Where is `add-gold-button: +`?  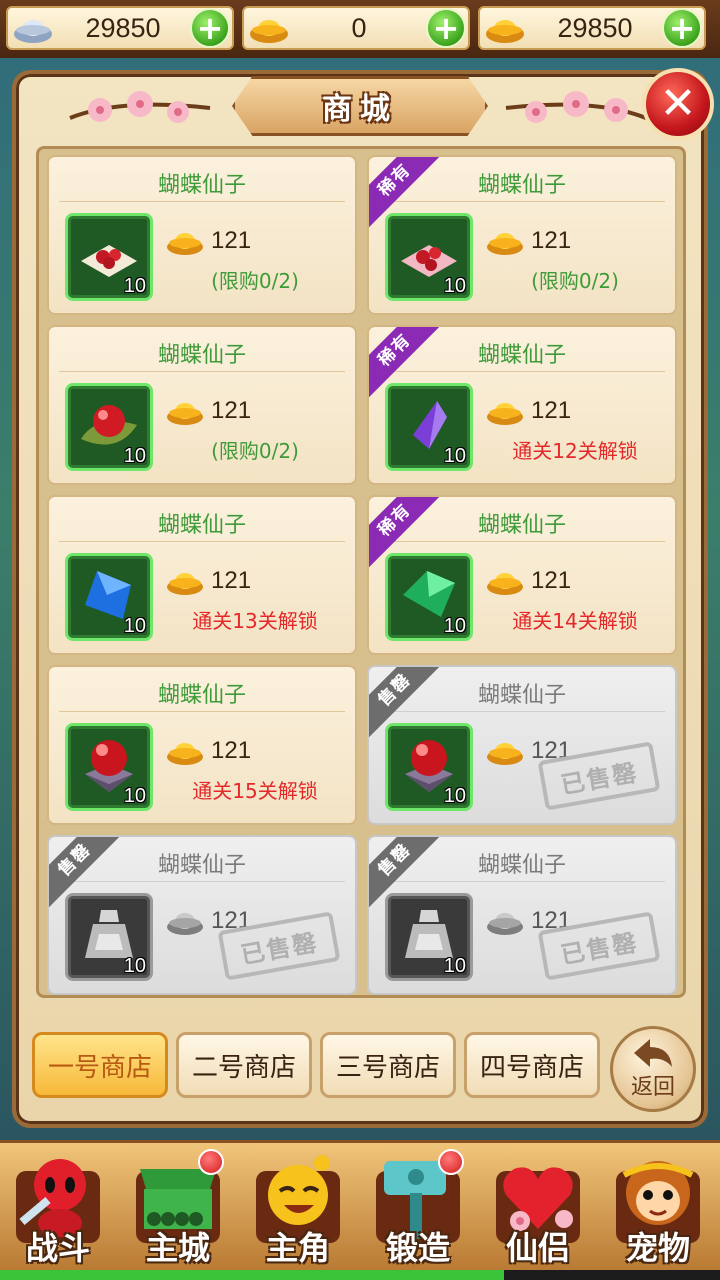 add-gold-button: + is located at coordinates (446, 28).